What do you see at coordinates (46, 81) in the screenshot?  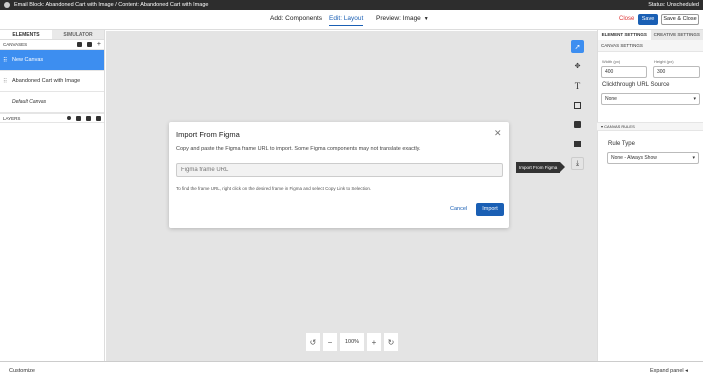 I see `canvas-item-label: Abandoned Cart with Image` at bounding box center [46, 81].